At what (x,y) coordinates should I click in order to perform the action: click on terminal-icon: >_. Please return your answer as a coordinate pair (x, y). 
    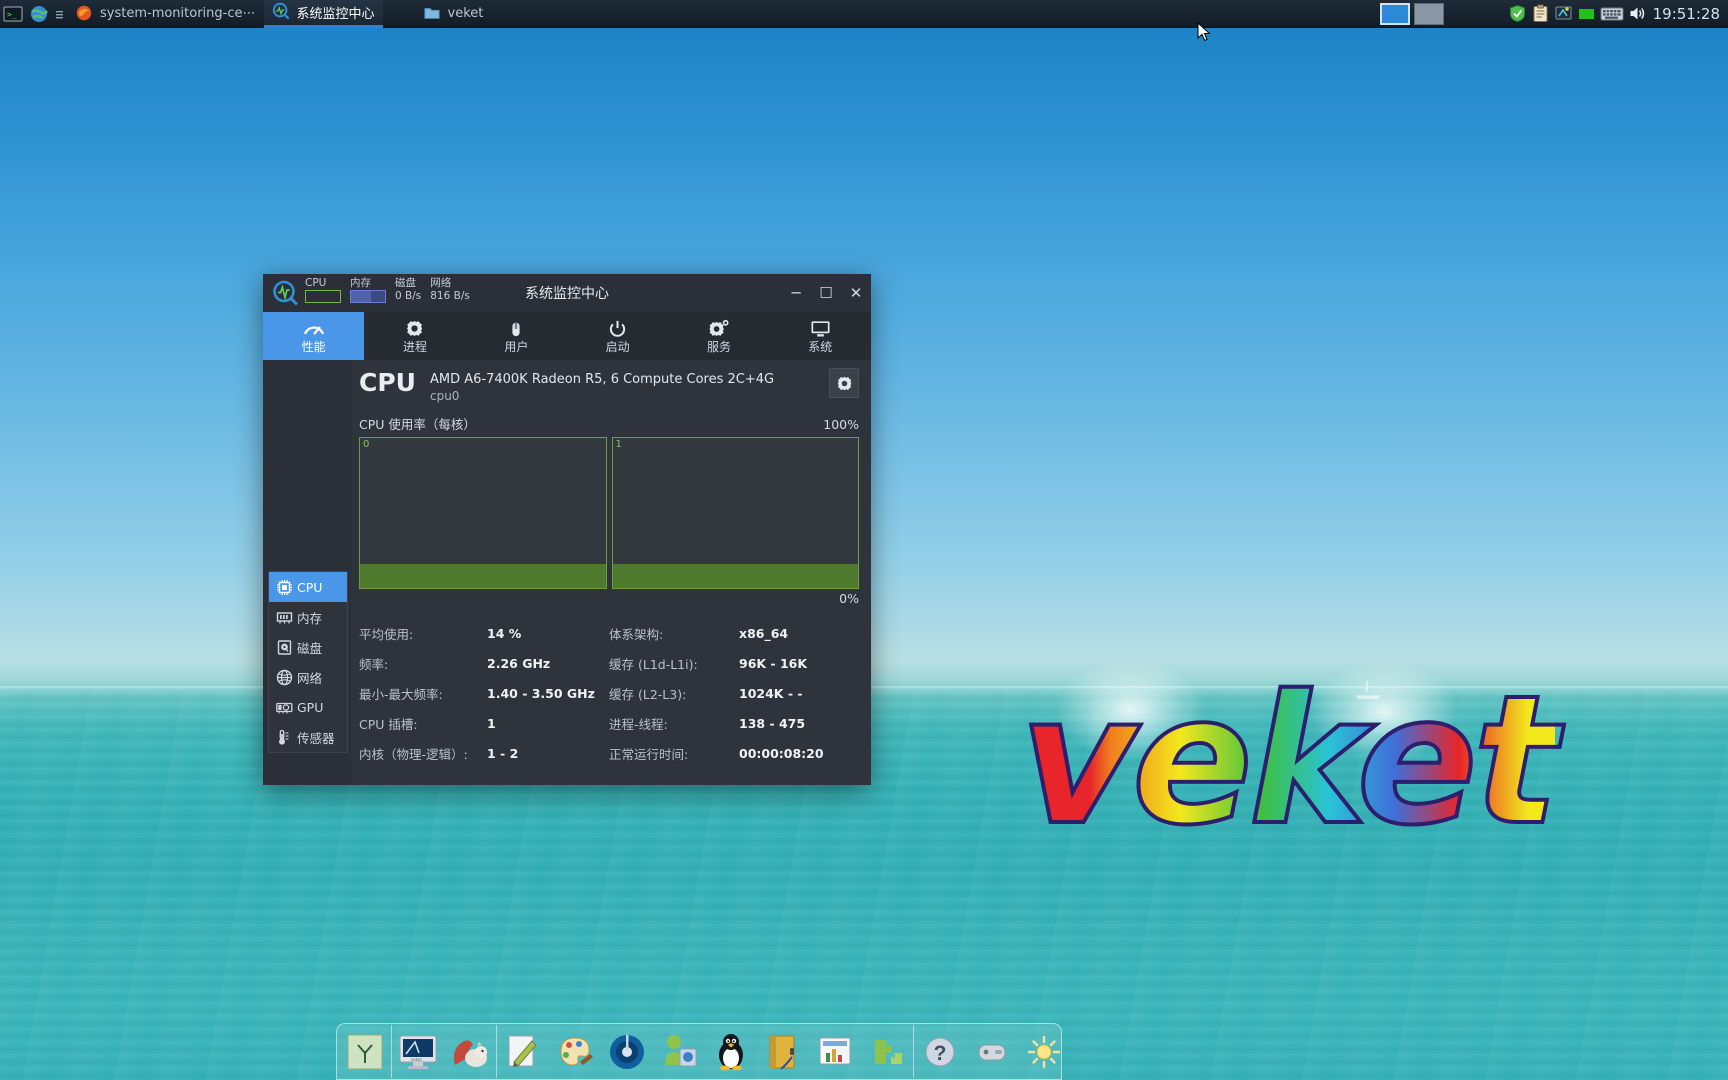
    Looking at the image, I should click on (13, 14).